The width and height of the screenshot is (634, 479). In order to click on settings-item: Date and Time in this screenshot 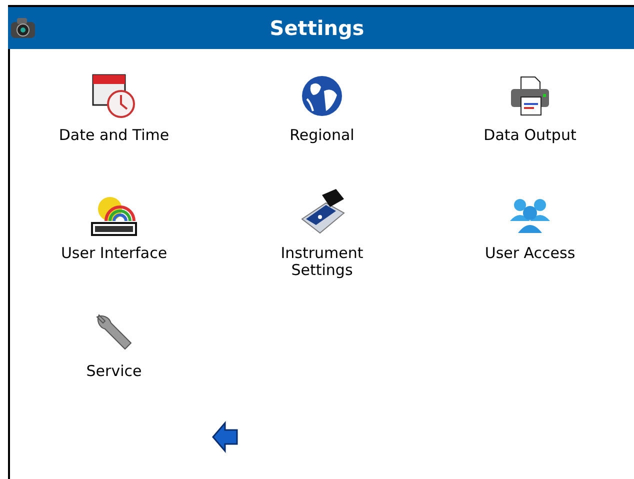, I will do `click(114, 118)`.